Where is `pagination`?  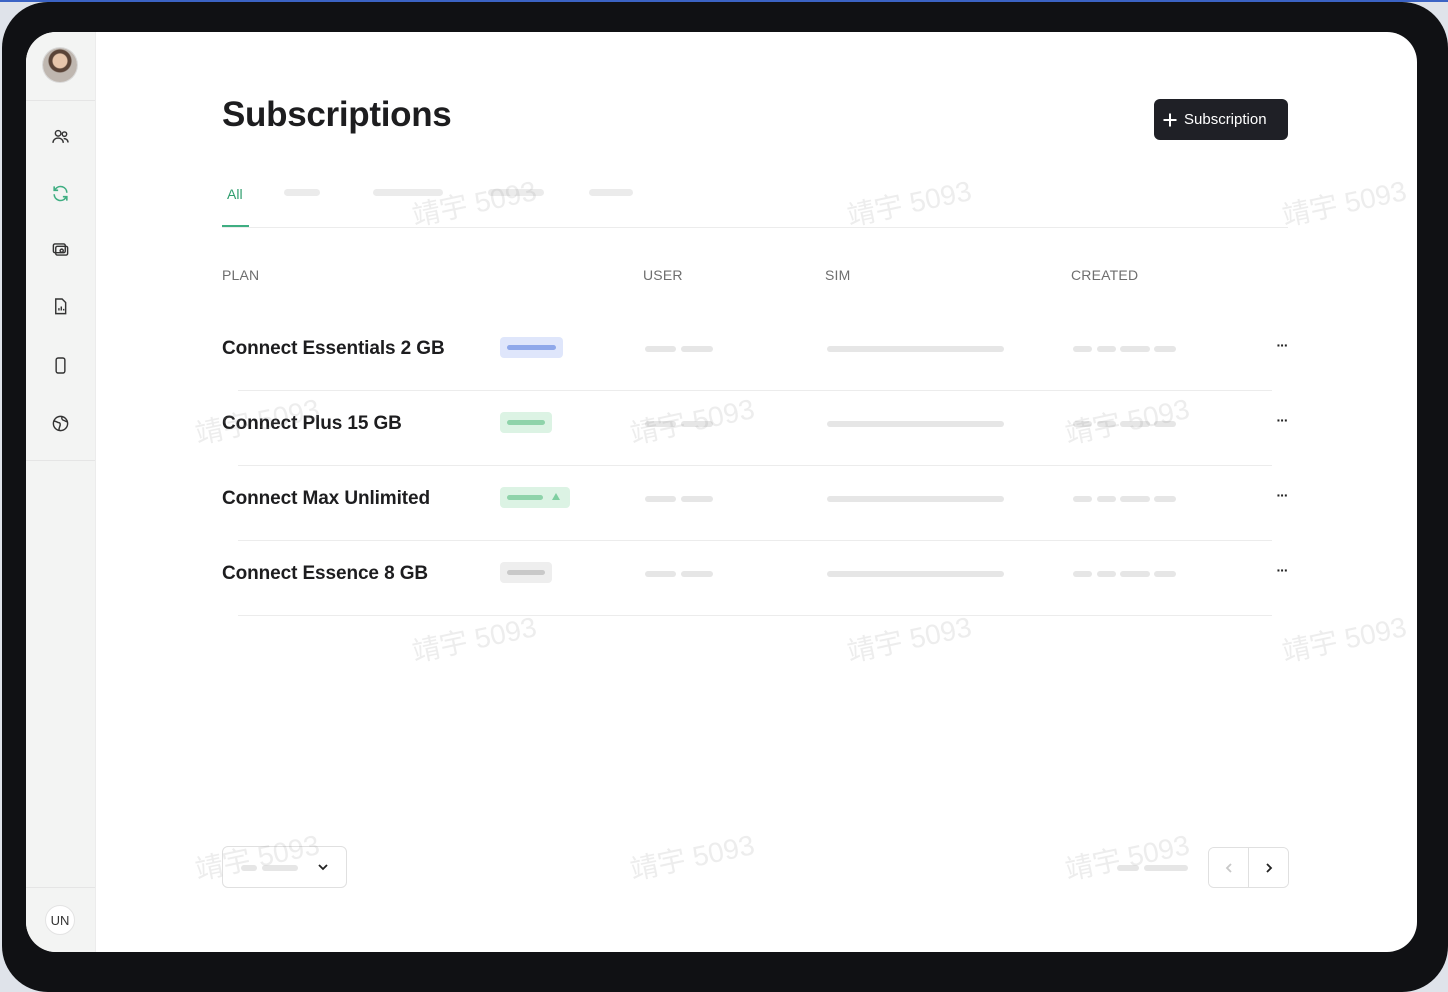 pagination is located at coordinates (1248, 867).